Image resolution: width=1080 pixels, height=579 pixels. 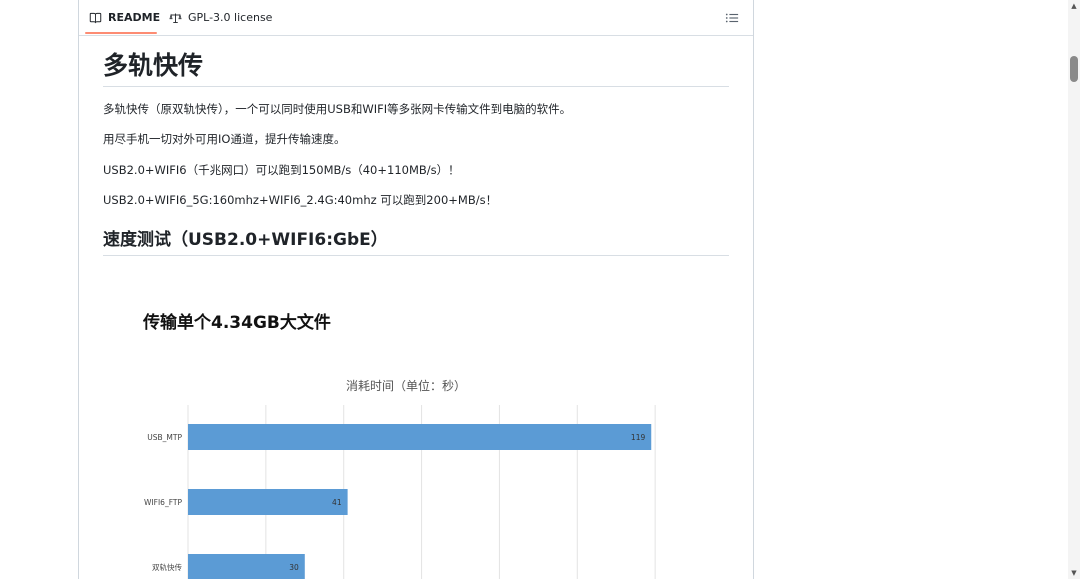 What do you see at coordinates (400, 492) in the screenshot?
I see `bar-chart: USB_MTP 119 WIFI6_FTP 41 双轨快传 30` at bounding box center [400, 492].